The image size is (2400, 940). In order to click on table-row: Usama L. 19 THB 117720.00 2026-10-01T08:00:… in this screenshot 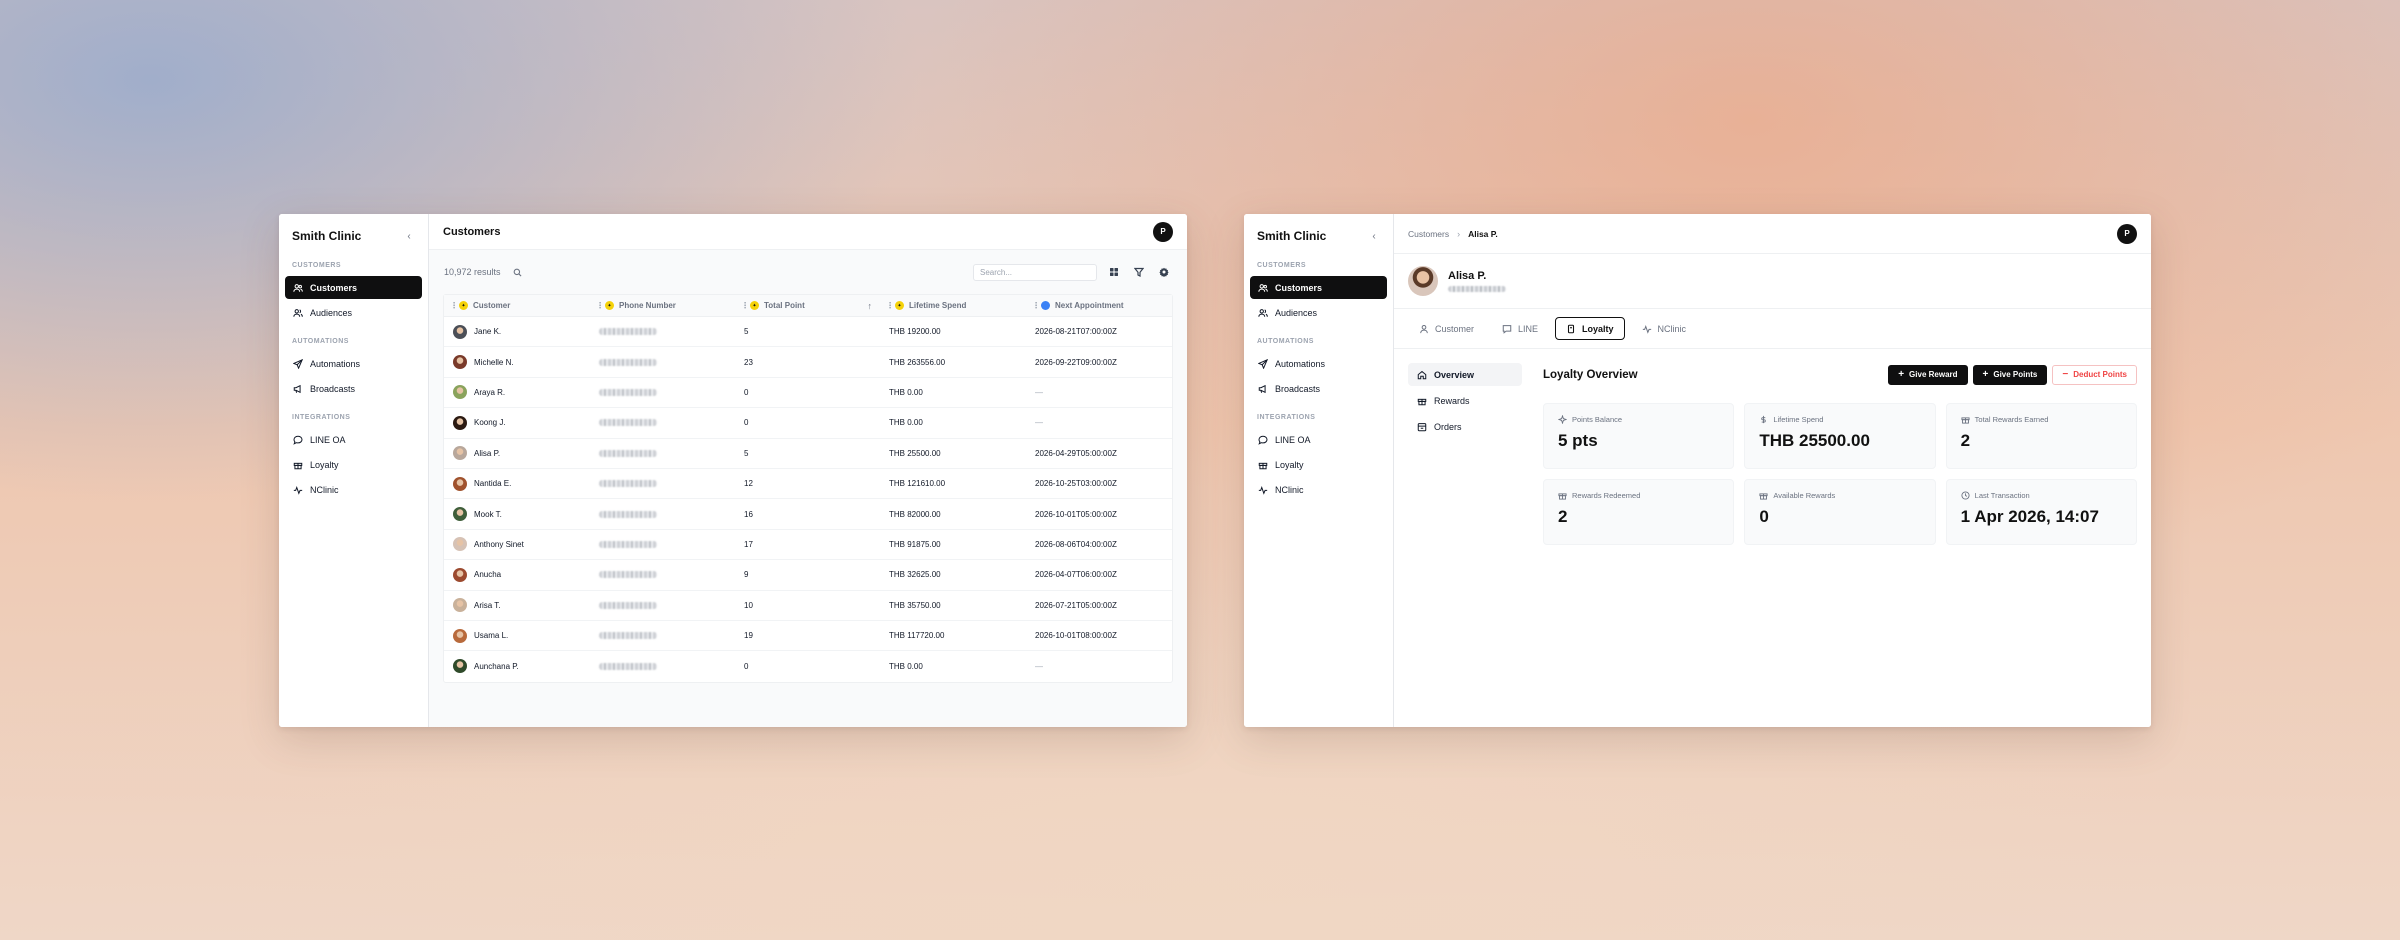, I will do `click(808, 636)`.